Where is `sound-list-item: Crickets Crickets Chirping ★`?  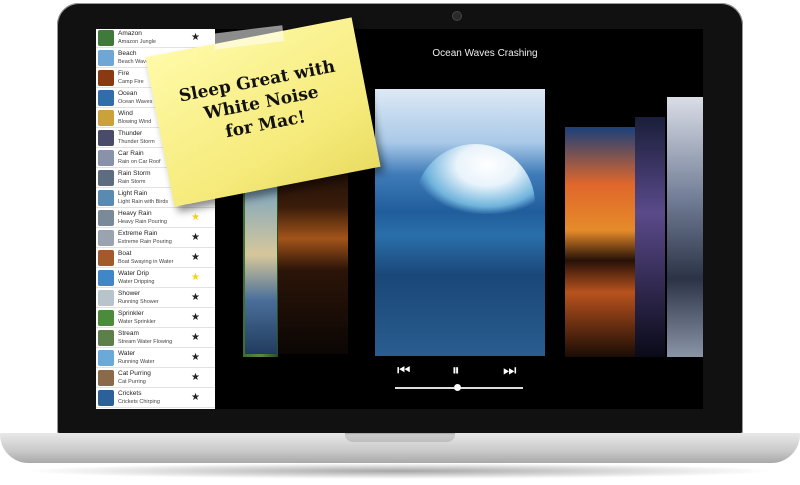
sound-list-item: Crickets Crickets Chirping ★ is located at coordinates (155, 398).